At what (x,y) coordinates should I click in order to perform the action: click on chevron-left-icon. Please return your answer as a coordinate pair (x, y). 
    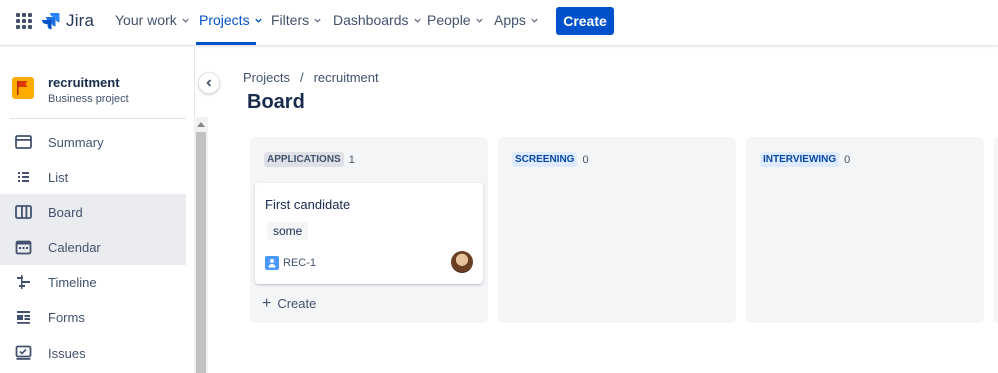
    Looking at the image, I should click on (209, 83).